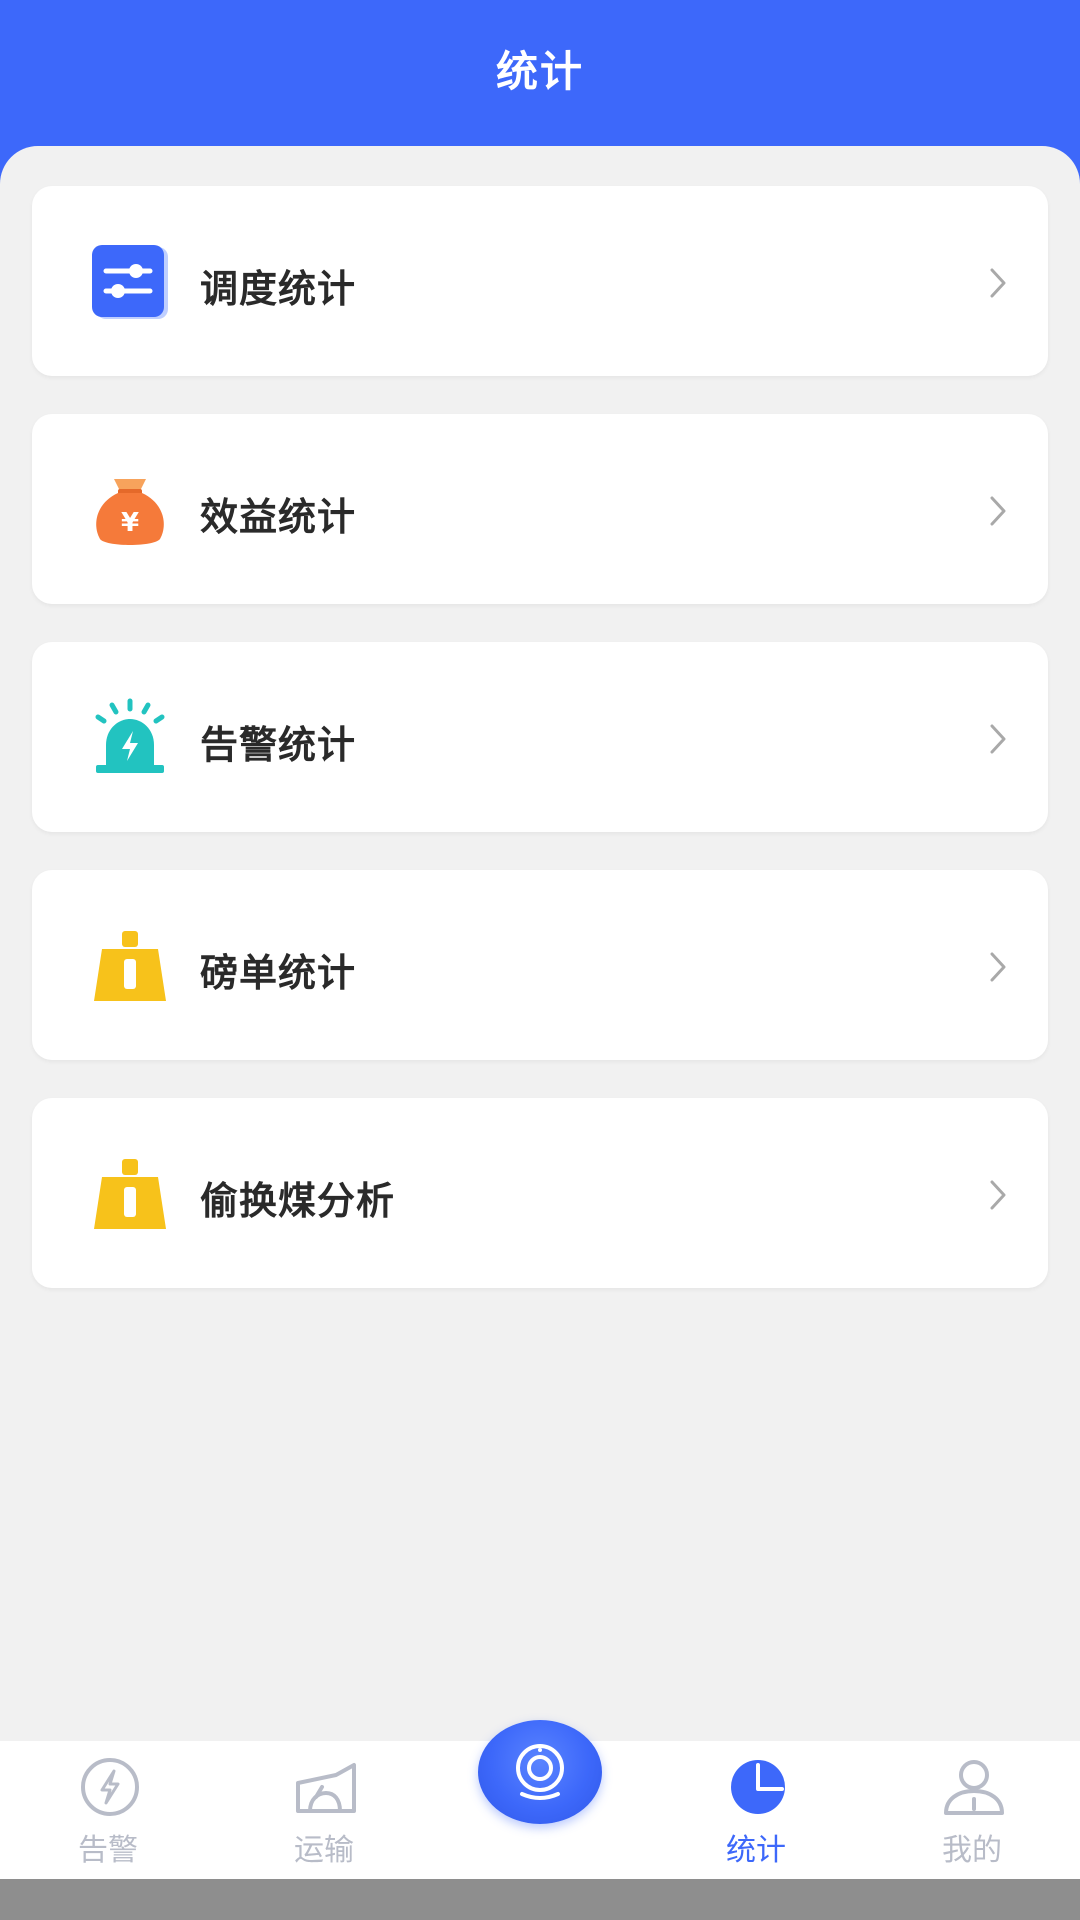 The image size is (1080, 1920). What do you see at coordinates (110, 1787) in the screenshot?
I see `lightning-circle-icon` at bounding box center [110, 1787].